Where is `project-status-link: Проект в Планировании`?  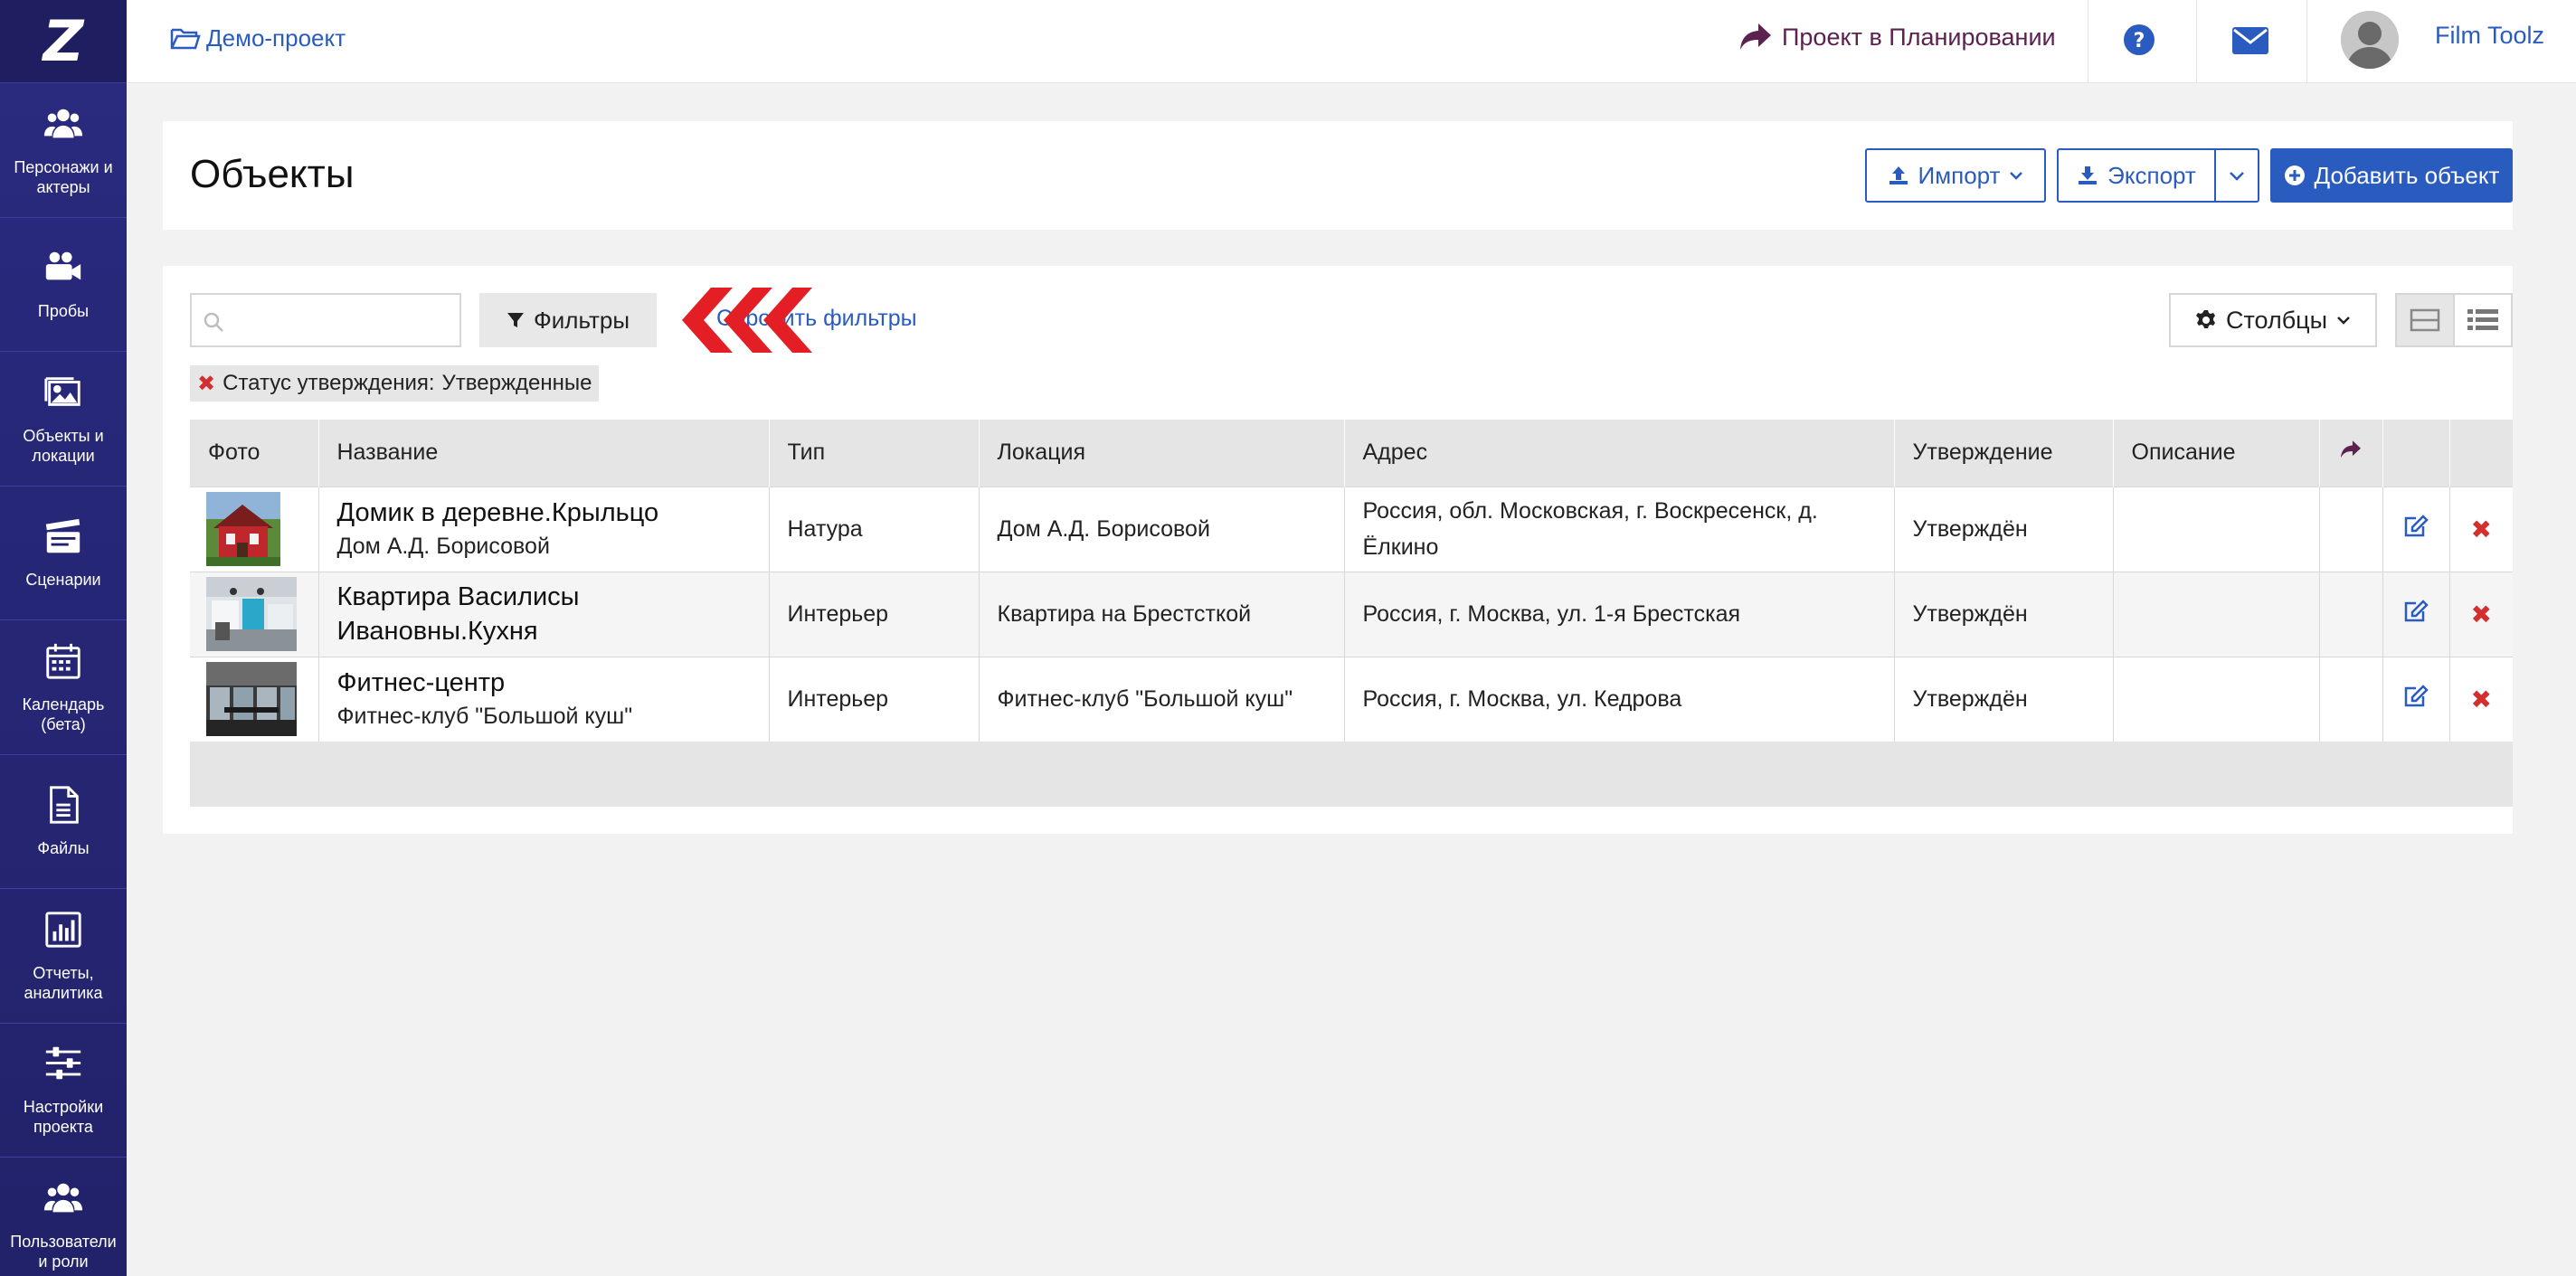
project-status-link: Проект в Планировании is located at coordinates (1897, 37).